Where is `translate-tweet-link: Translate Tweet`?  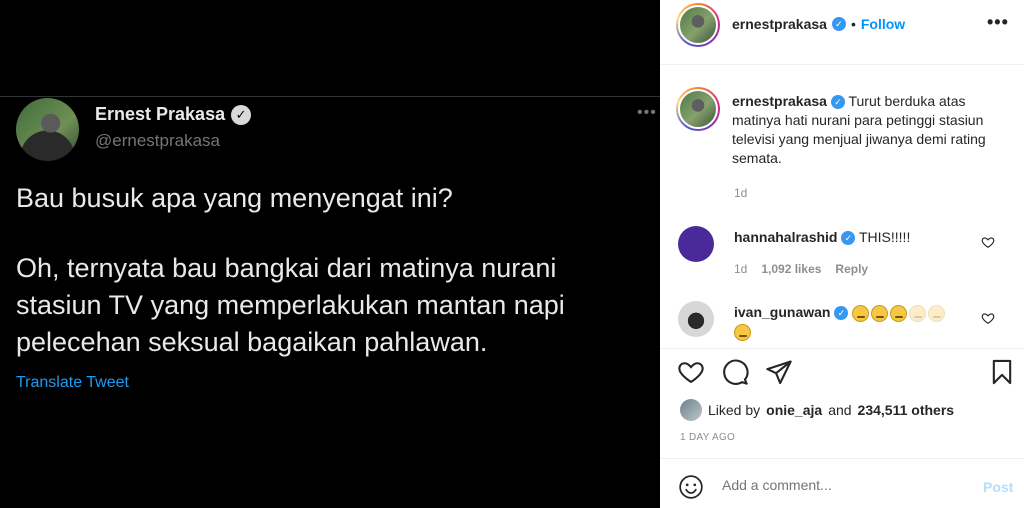 translate-tweet-link: Translate Tweet is located at coordinates (72, 382).